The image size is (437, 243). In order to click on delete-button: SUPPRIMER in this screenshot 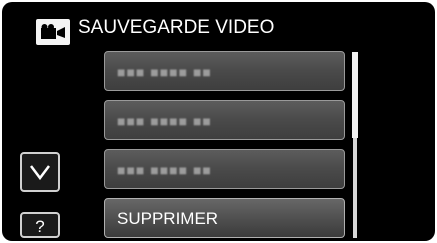, I will do `click(224, 218)`.